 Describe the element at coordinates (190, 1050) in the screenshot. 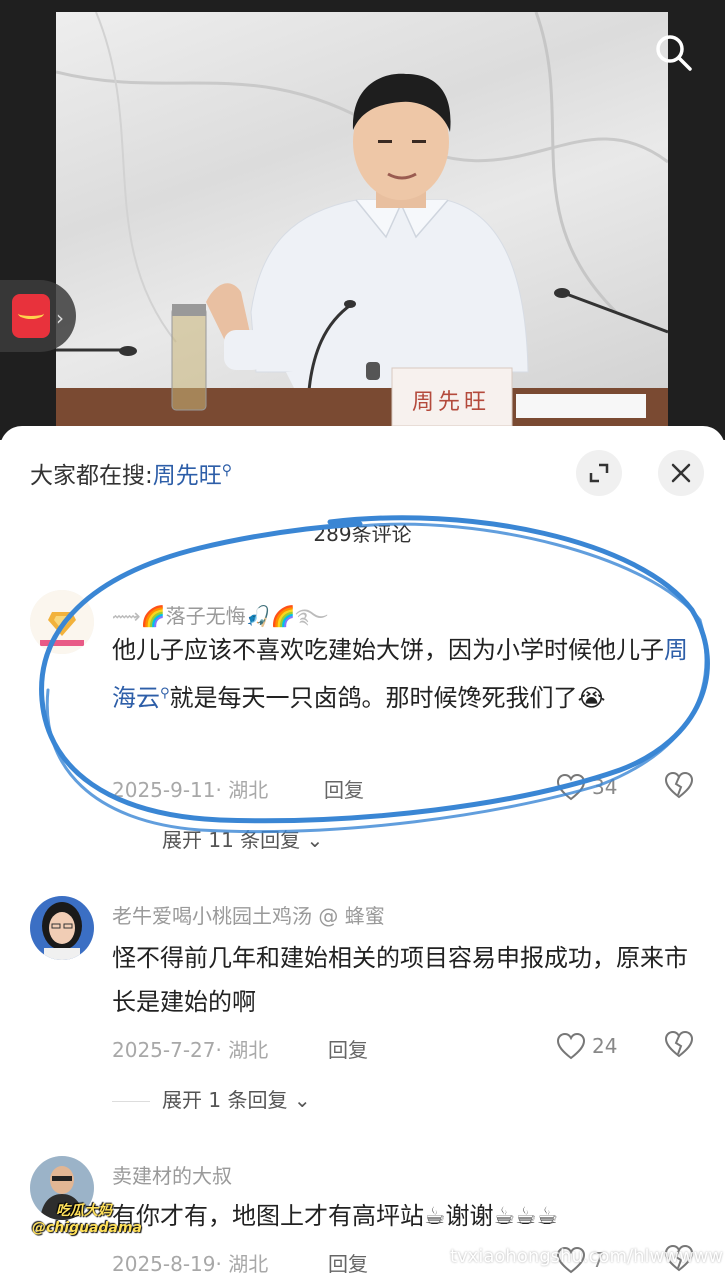

I see `comment-date-location: 2025-7-27· 湖北` at that location.